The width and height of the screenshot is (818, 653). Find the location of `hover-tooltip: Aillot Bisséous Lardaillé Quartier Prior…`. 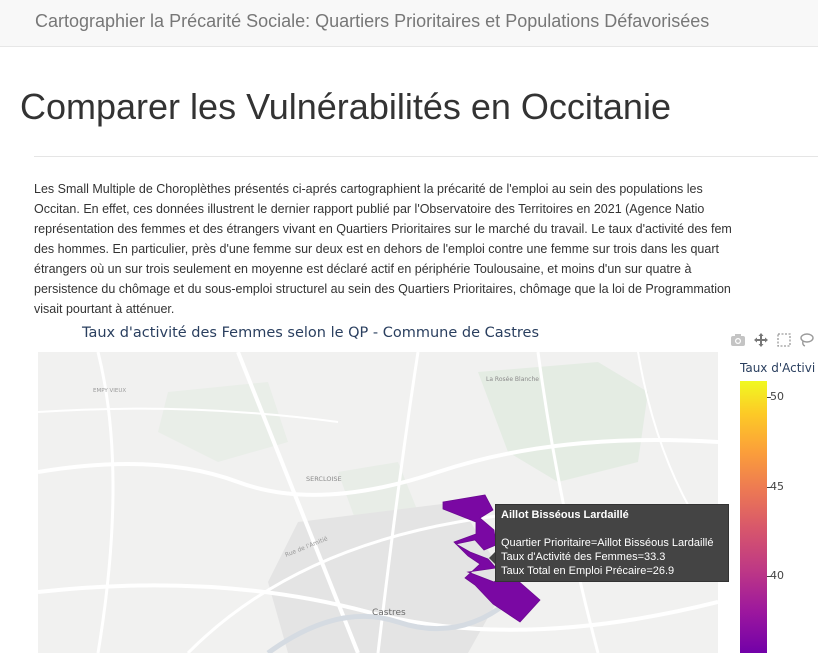

hover-tooltip: Aillot Bisséous Lardaillé Quartier Prior… is located at coordinates (612, 543).